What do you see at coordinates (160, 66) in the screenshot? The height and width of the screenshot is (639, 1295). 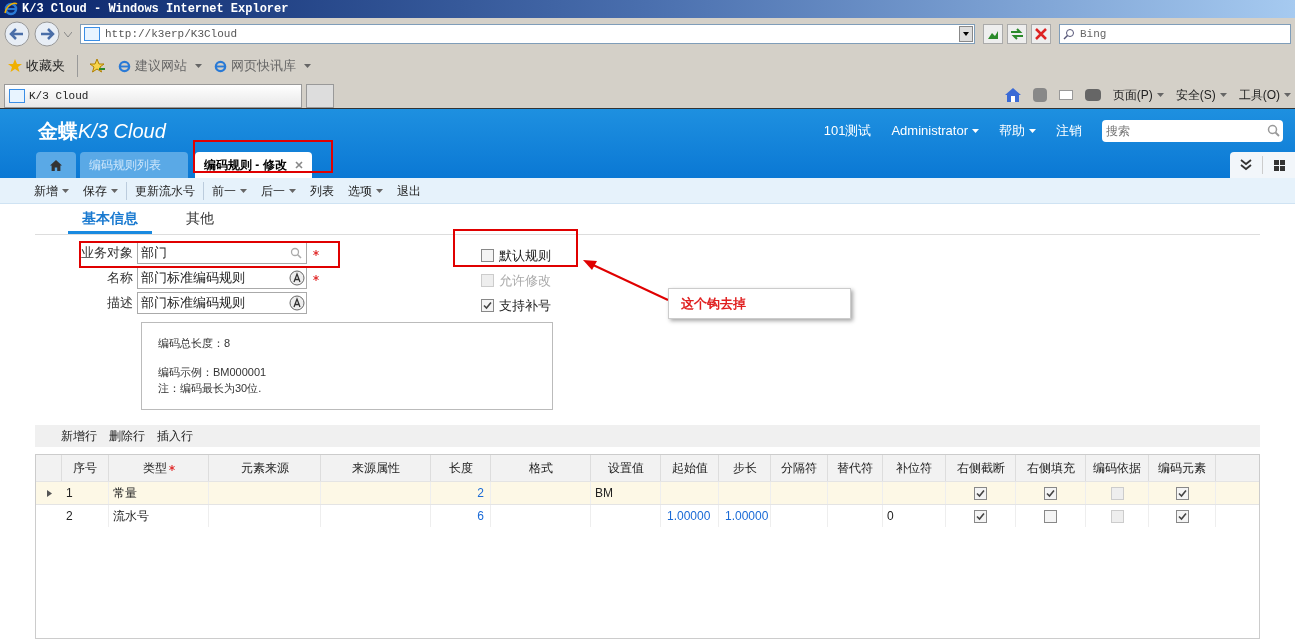 I see `favorite-link: 建议网站` at bounding box center [160, 66].